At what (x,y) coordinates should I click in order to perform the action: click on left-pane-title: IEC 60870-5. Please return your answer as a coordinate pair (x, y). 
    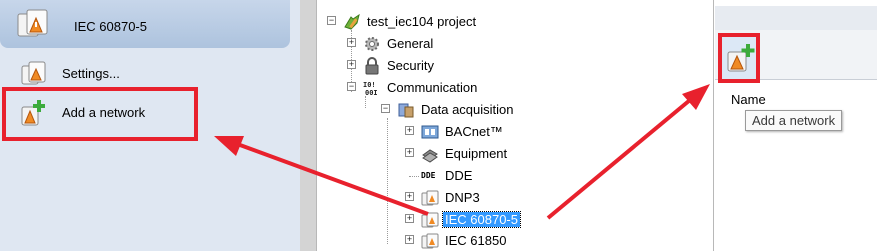
    Looking at the image, I should click on (110, 26).